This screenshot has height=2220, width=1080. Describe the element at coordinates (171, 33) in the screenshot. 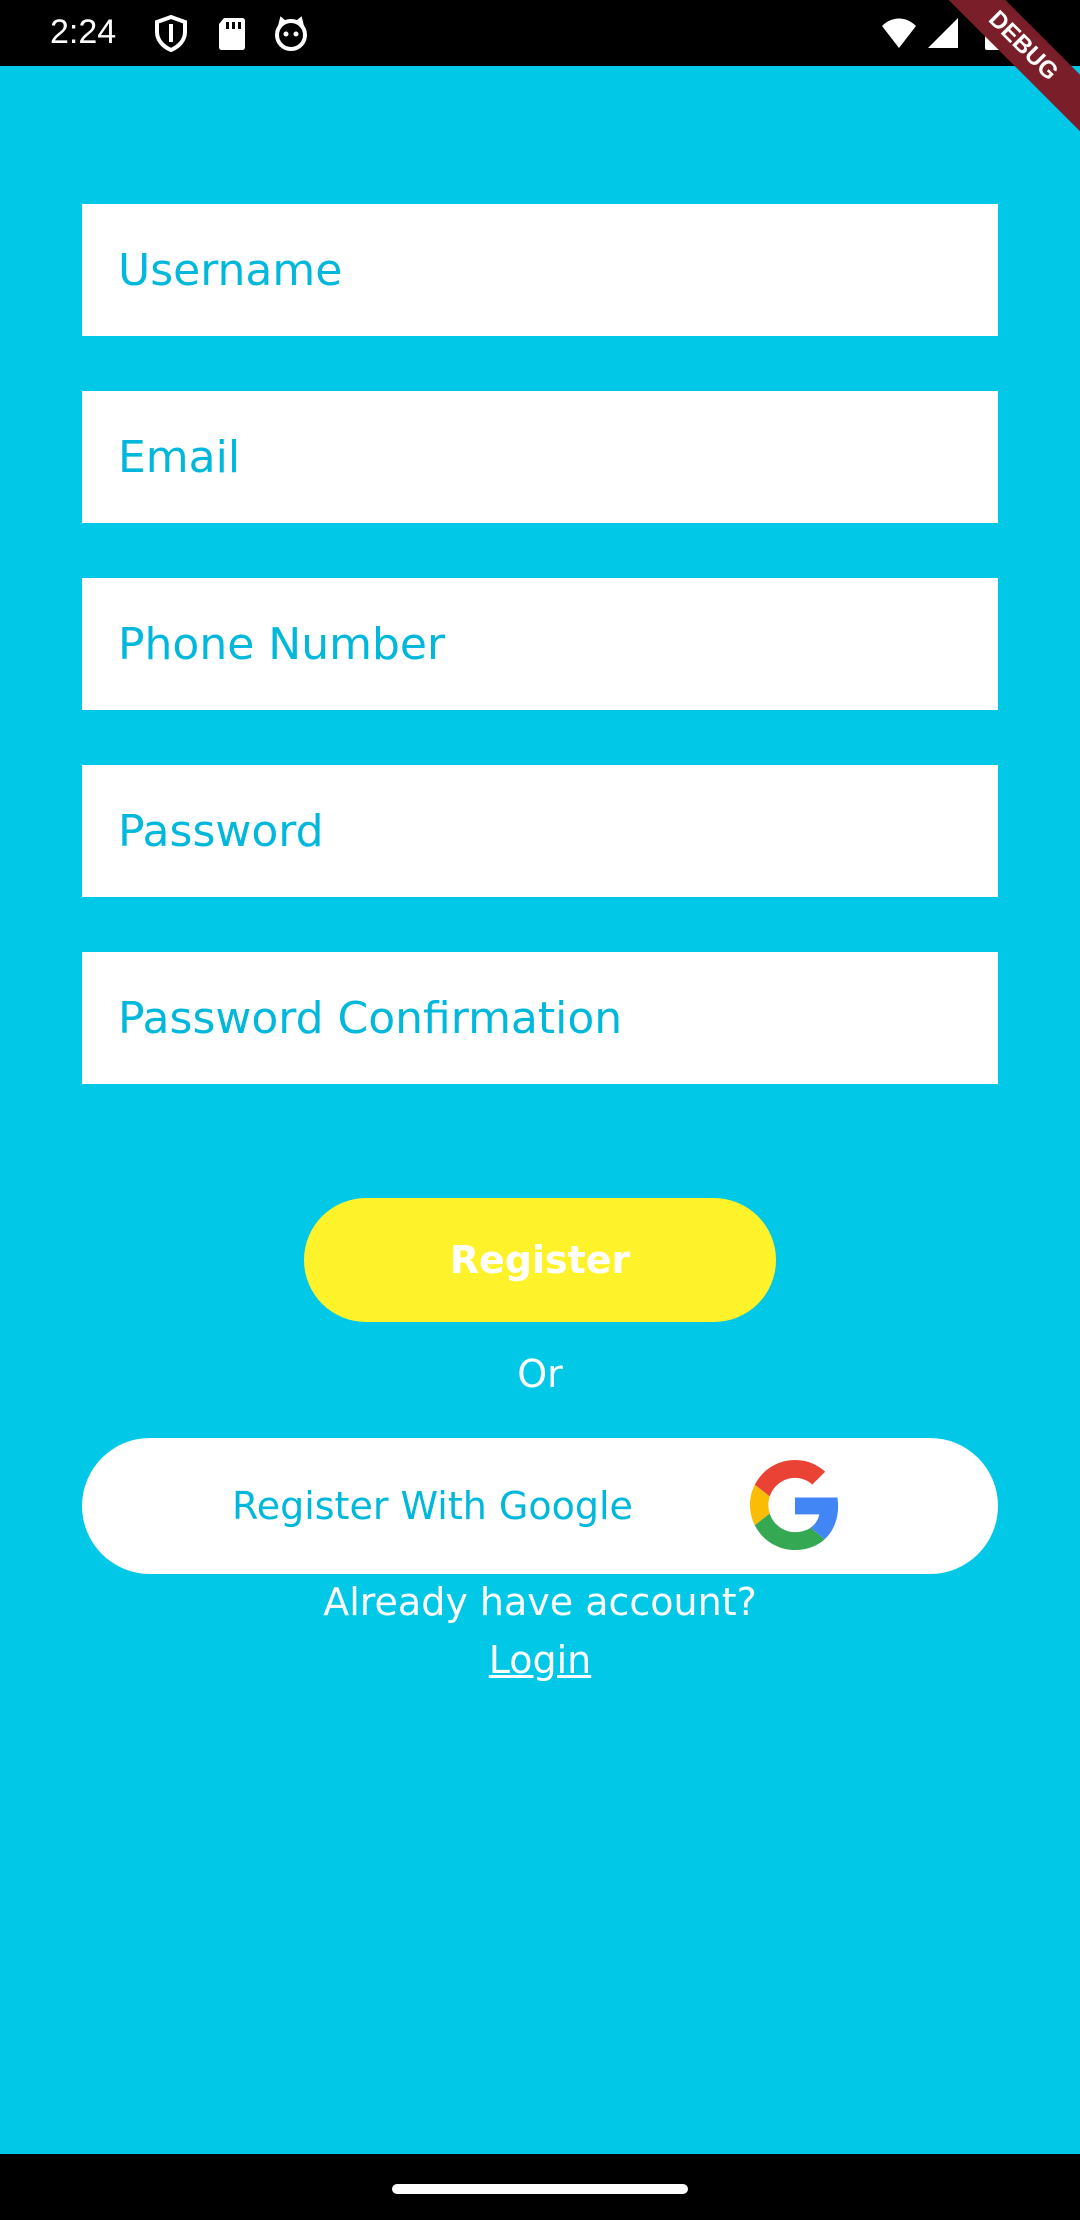

I see `shield-icon` at that location.